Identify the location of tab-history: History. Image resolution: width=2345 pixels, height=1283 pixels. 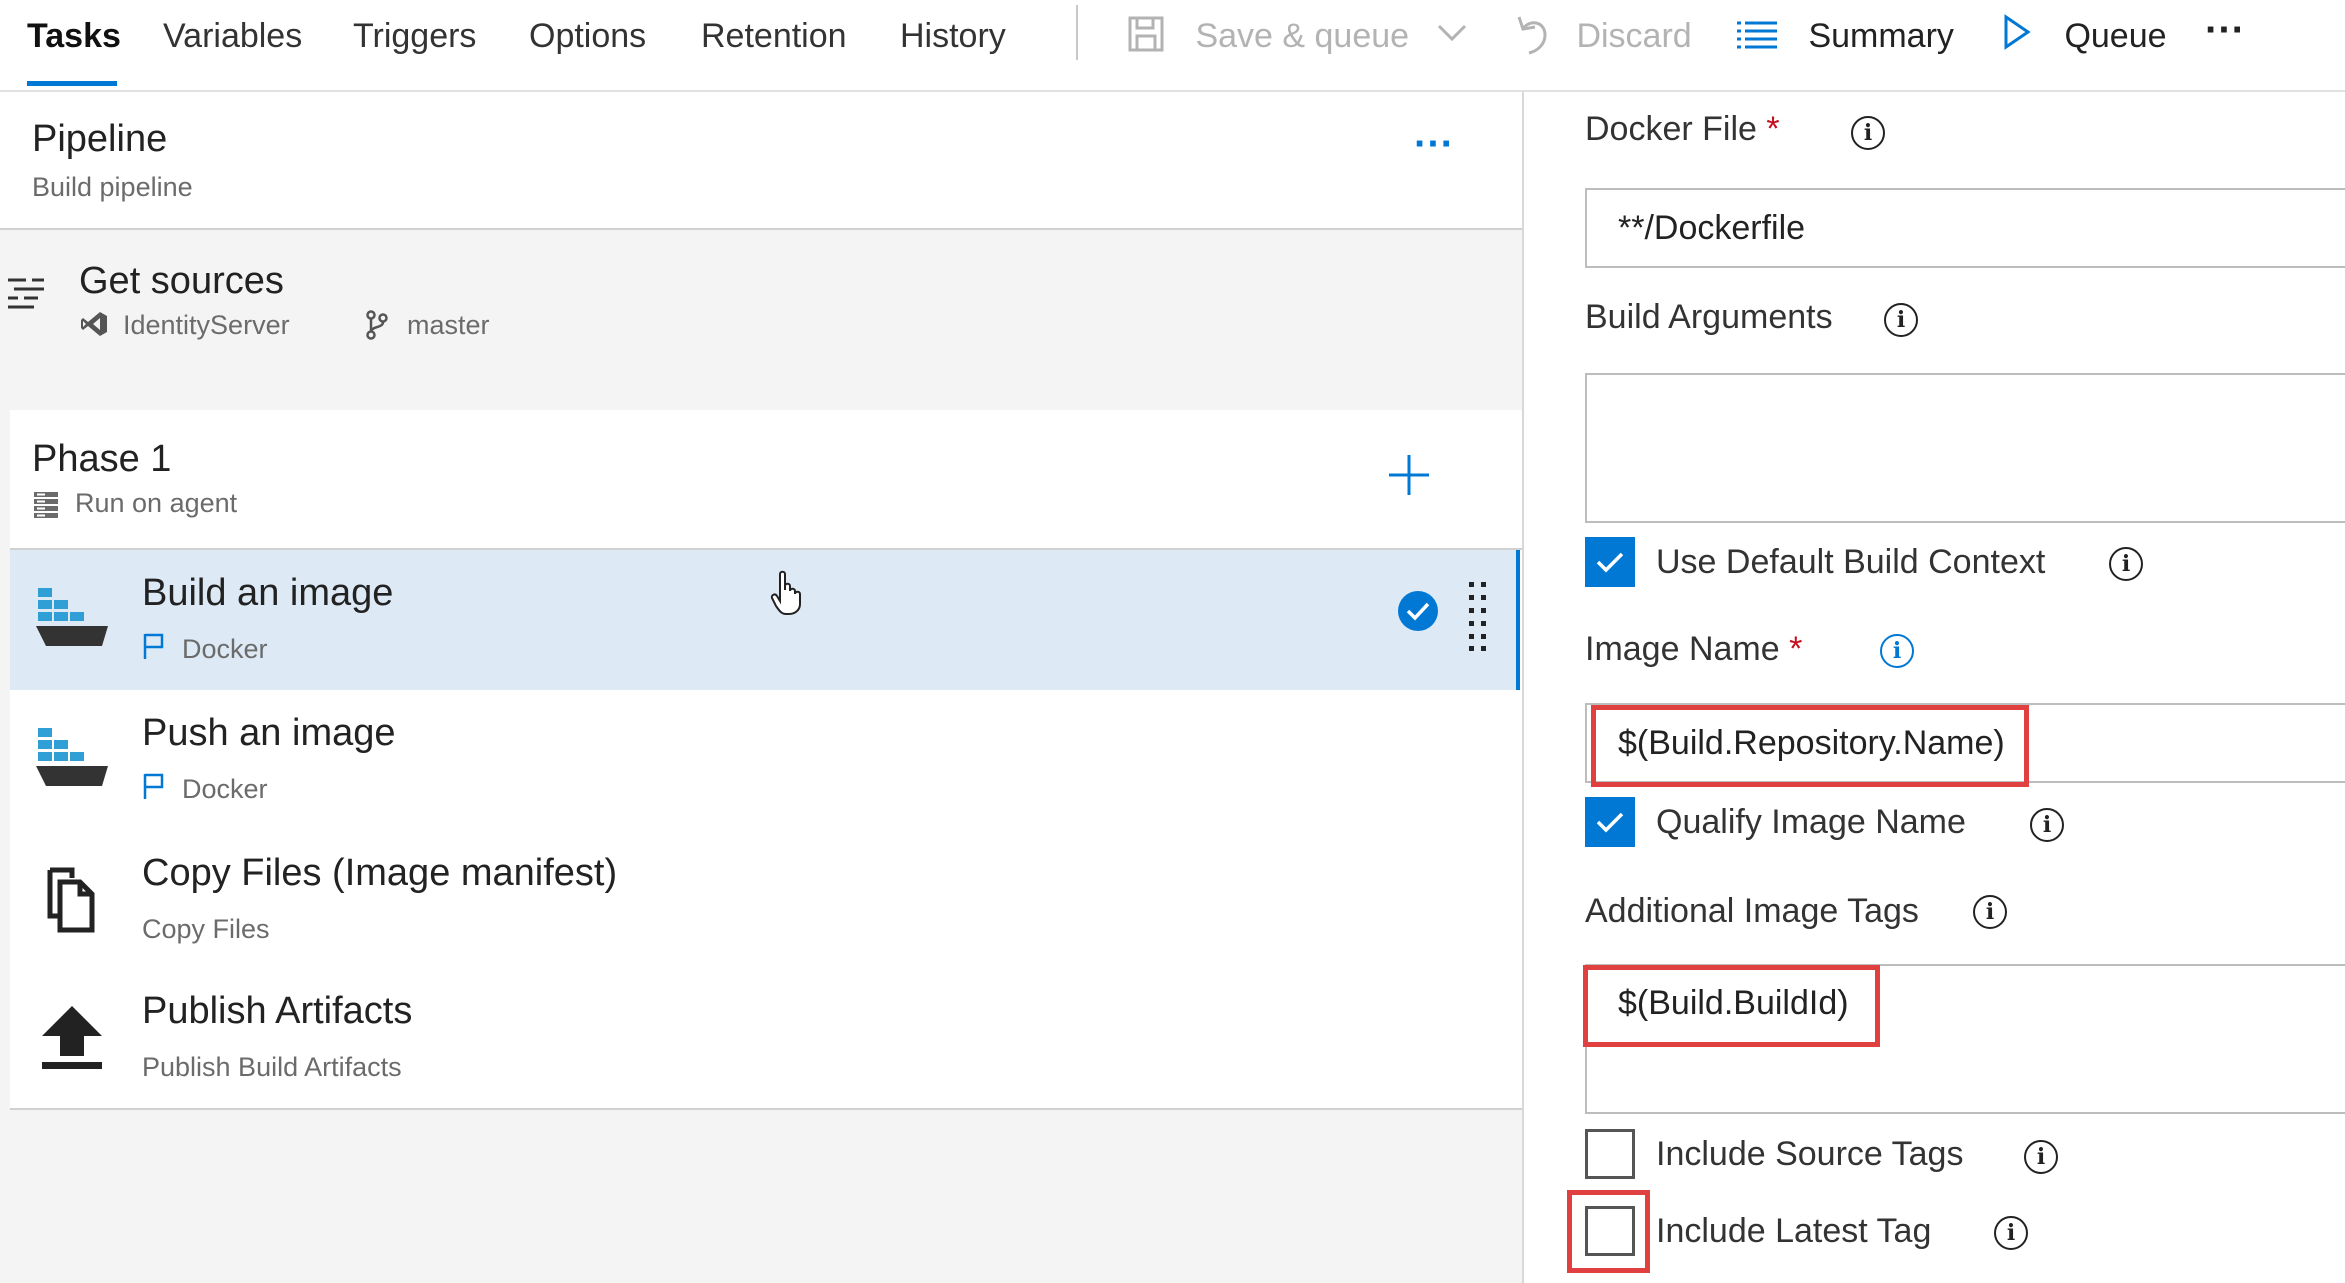
(953, 36).